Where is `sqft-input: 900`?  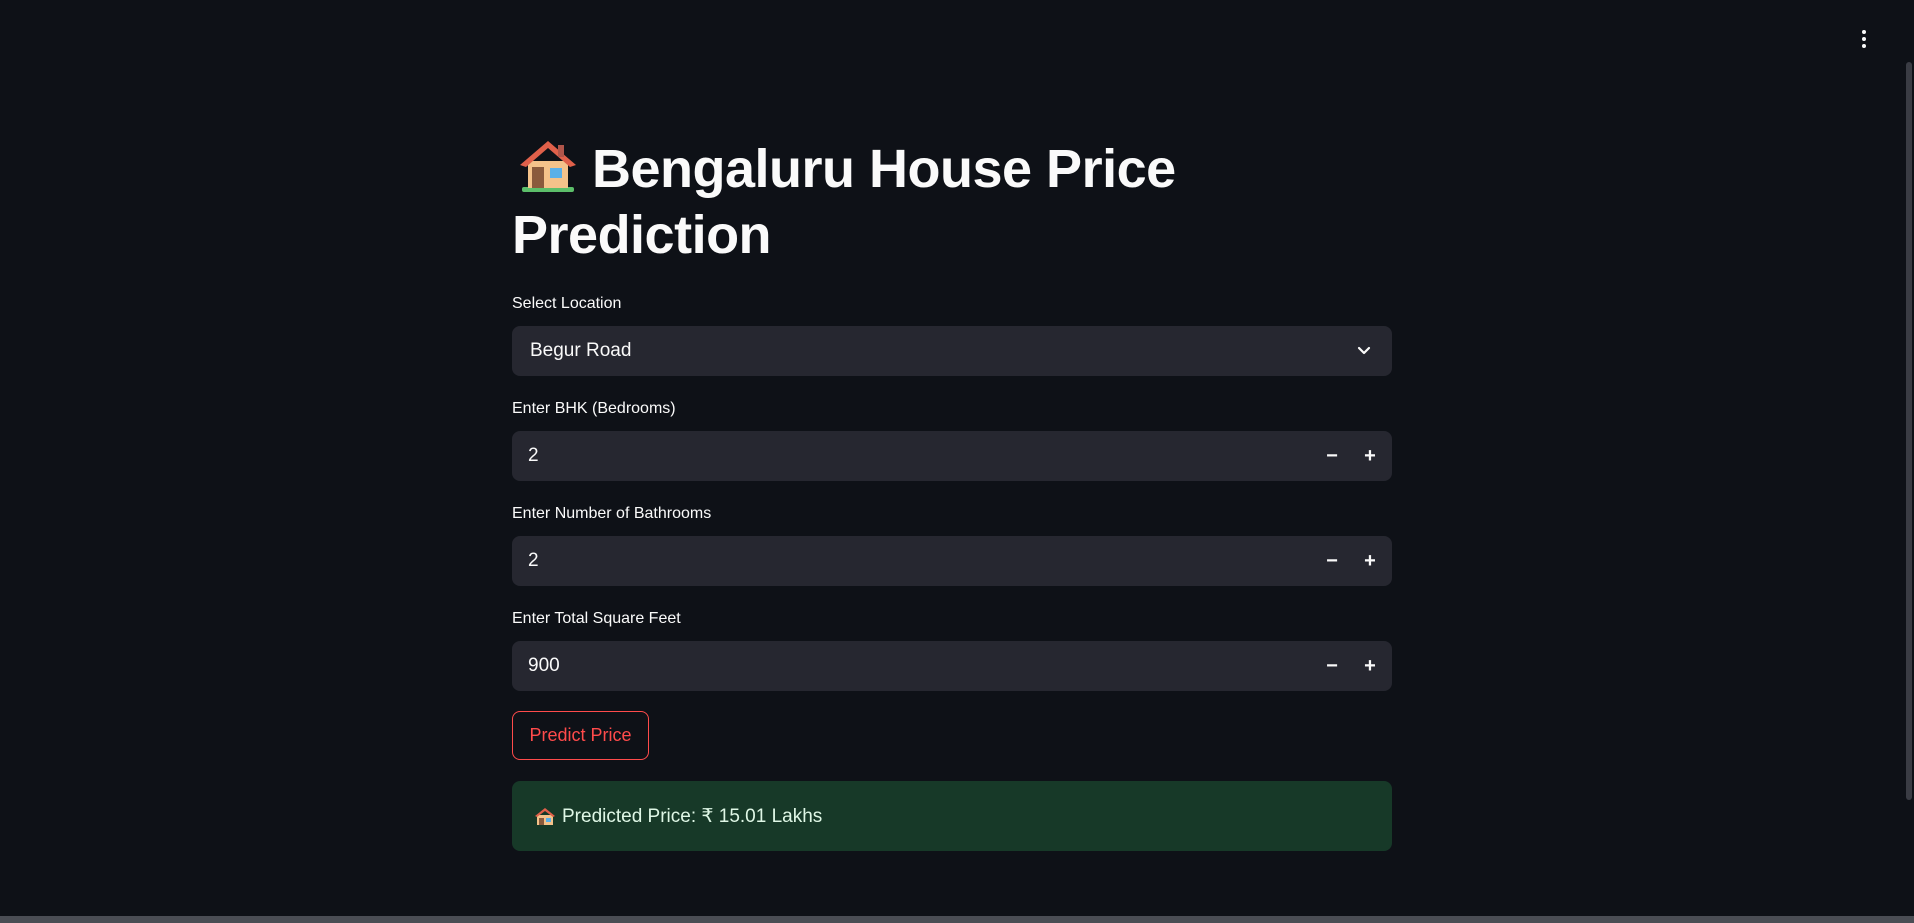
sqft-input: 900 is located at coordinates (918, 666).